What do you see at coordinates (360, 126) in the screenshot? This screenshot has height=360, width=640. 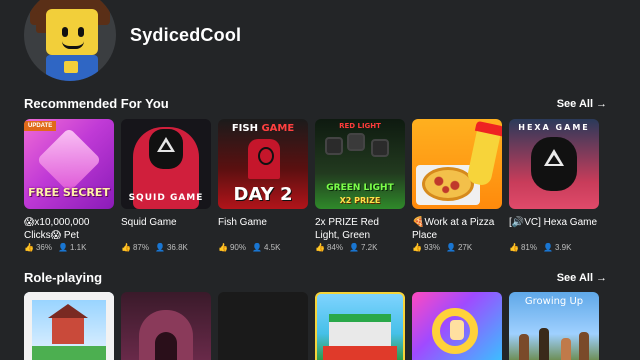 I see `thumbnail-top-text: RED LIGHT` at bounding box center [360, 126].